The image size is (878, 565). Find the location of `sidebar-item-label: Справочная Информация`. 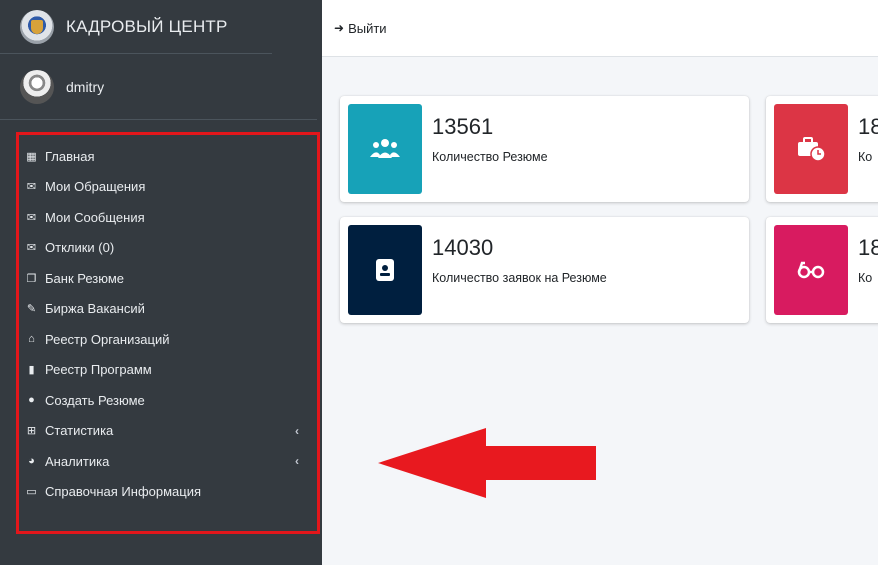

sidebar-item-label: Справочная Информация is located at coordinates (123, 492).